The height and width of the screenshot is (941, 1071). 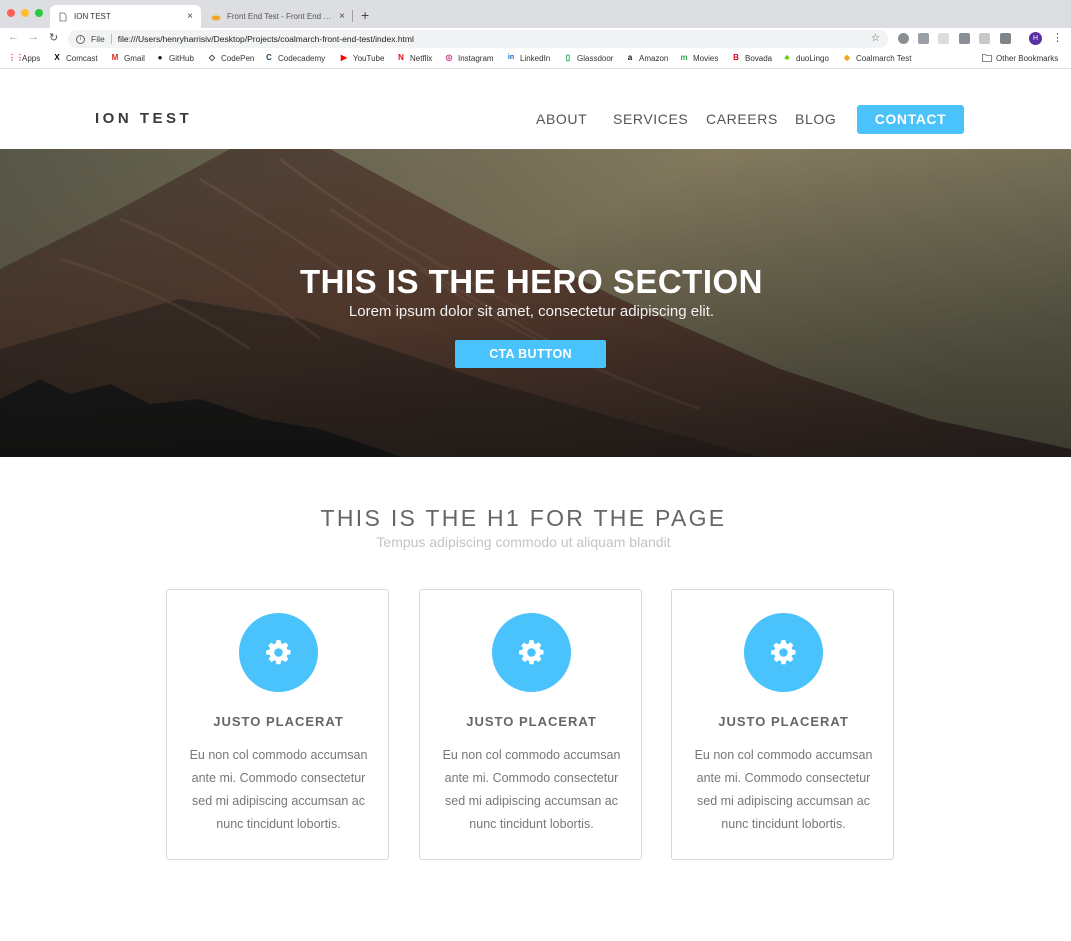 I want to click on bookmark-label: Codecademy, so click(x=302, y=58).